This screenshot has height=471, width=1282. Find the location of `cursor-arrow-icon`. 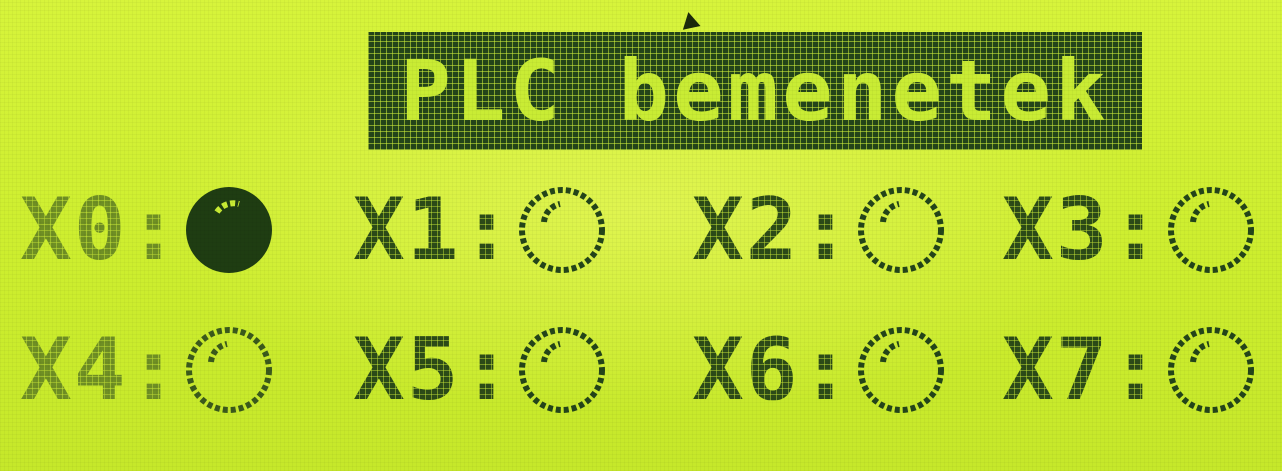

cursor-arrow-icon is located at coordinates (690, 20).